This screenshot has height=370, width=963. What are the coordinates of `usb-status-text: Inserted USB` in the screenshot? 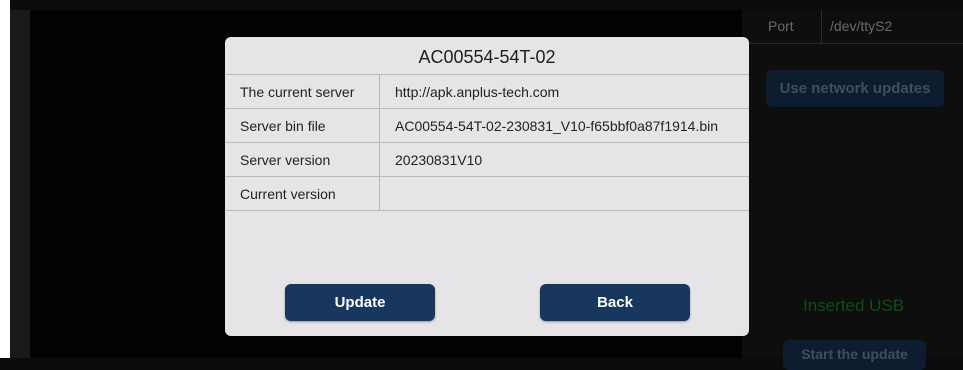 It's located at (854, 305).